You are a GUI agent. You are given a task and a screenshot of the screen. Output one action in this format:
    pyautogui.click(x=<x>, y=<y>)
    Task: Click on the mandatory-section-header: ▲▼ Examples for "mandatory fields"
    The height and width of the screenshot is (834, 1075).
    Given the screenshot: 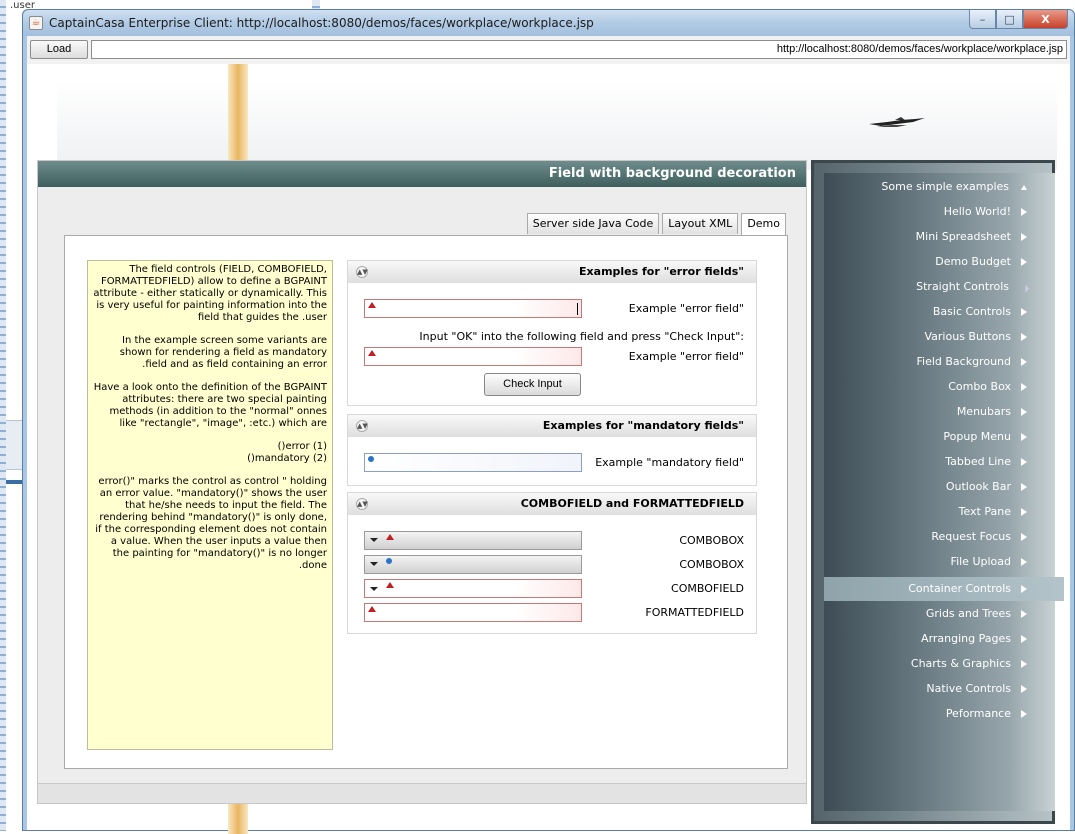 What is the action you would take?
    pyautogui.click(x=552, y=426)
    